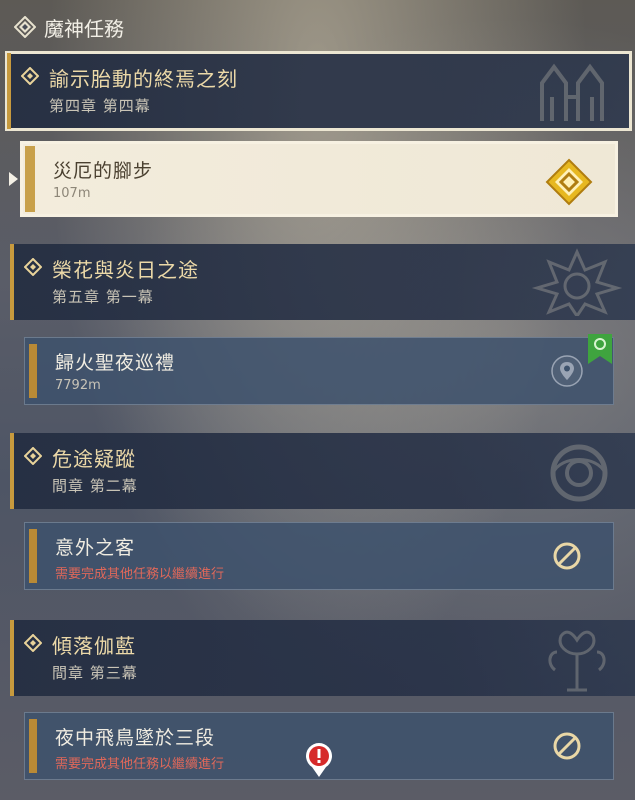 This screenshot has height=800, width=635. Describe the element at coordinates (94, 646) in the screenshot. I see `chapter-title: 傾落伽藍` at that location.